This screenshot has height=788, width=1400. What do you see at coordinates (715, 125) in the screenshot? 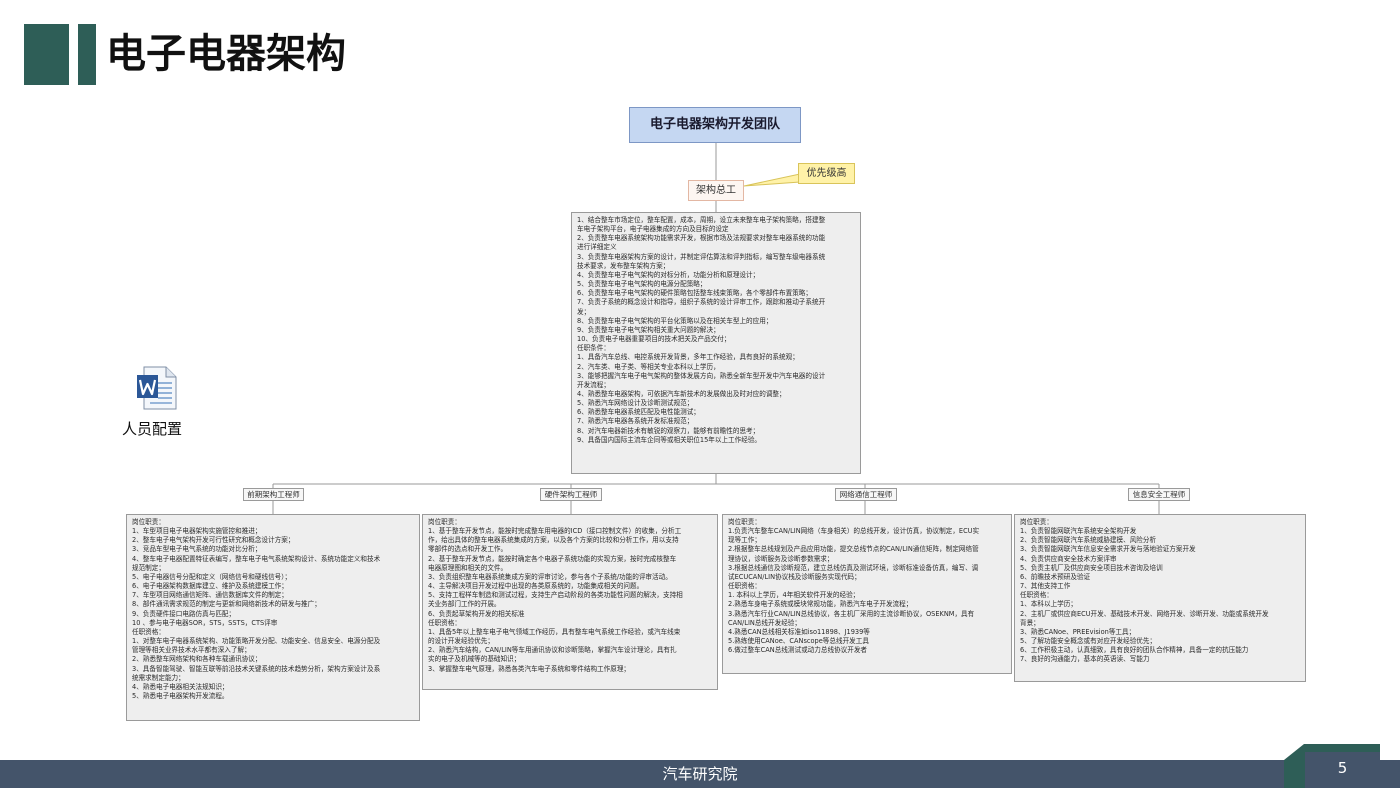
I see `root-node-team: 电子电器架构开发团队` at bounding box center [715, 125].